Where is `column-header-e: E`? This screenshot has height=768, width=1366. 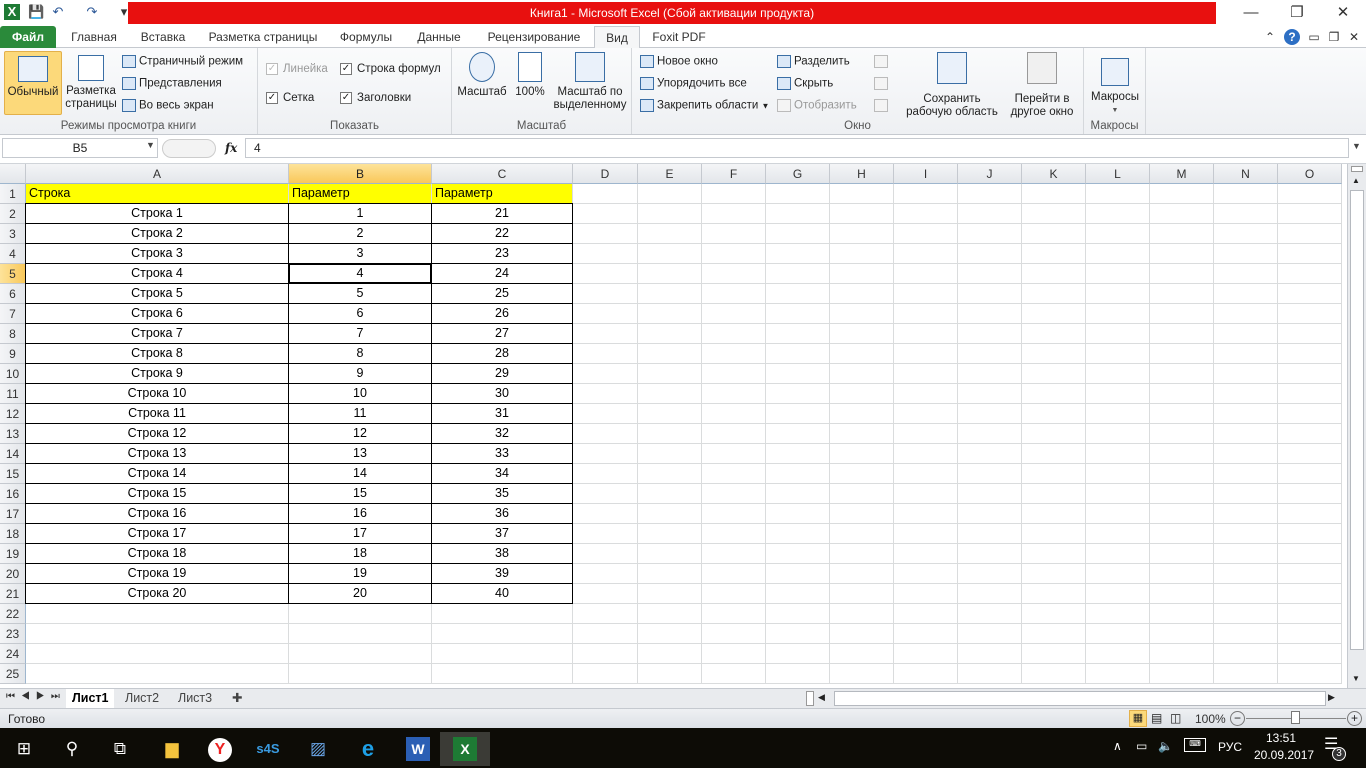 column-header-e: E is located at coordinates (670, 174).